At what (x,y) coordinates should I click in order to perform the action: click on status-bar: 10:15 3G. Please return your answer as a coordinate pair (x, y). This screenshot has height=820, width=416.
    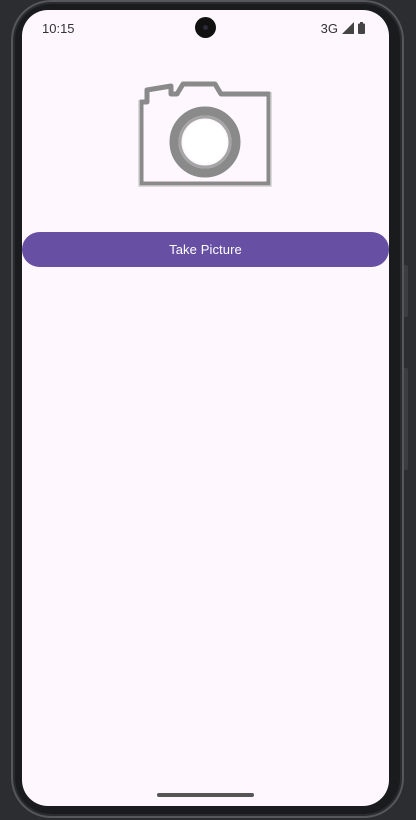
    Looking at the image, I should click on (205, 28).